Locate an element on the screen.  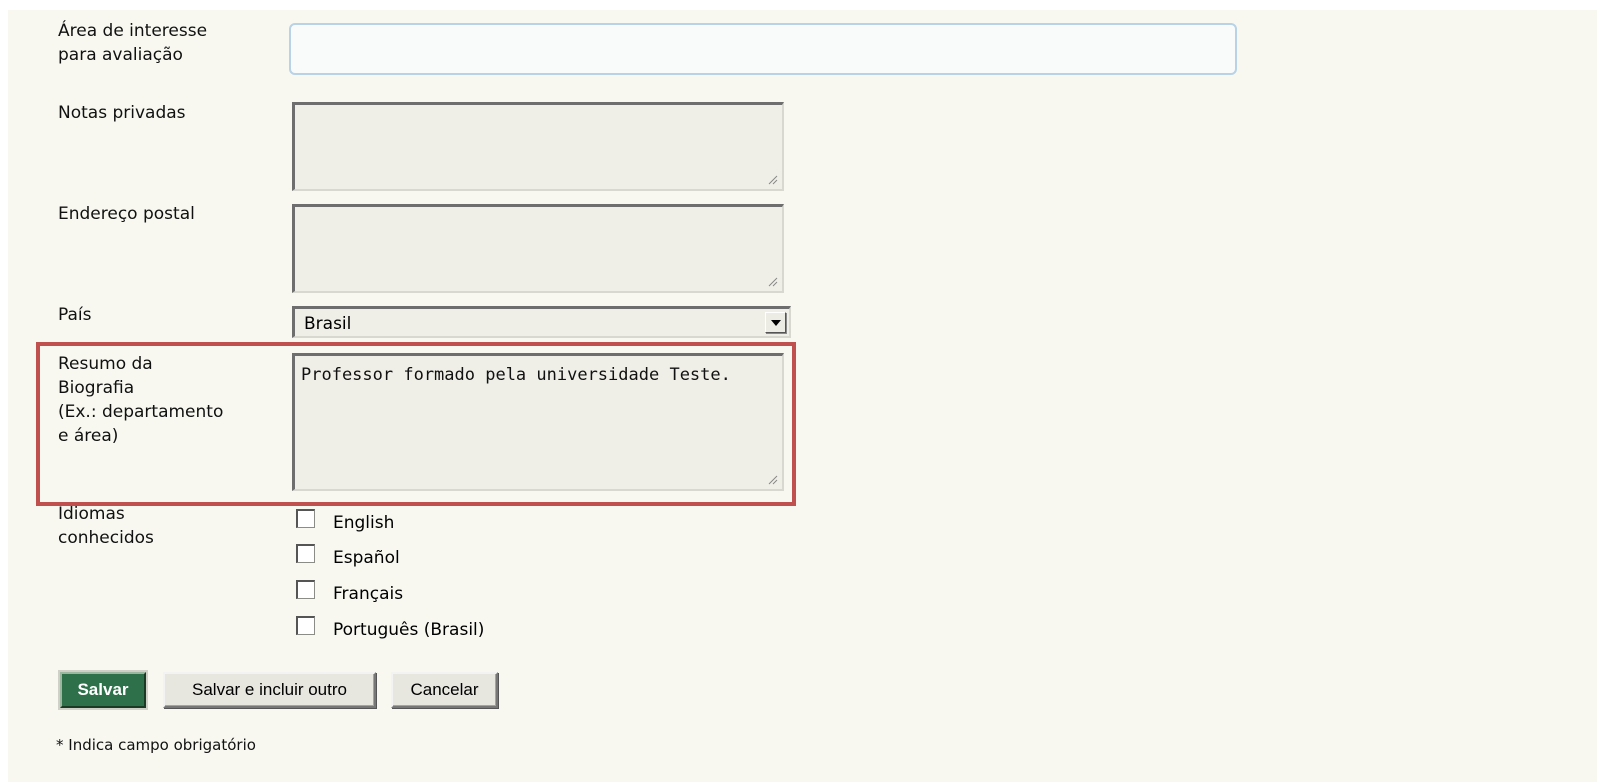
interest-area-input is located at coordinates (763, 49).